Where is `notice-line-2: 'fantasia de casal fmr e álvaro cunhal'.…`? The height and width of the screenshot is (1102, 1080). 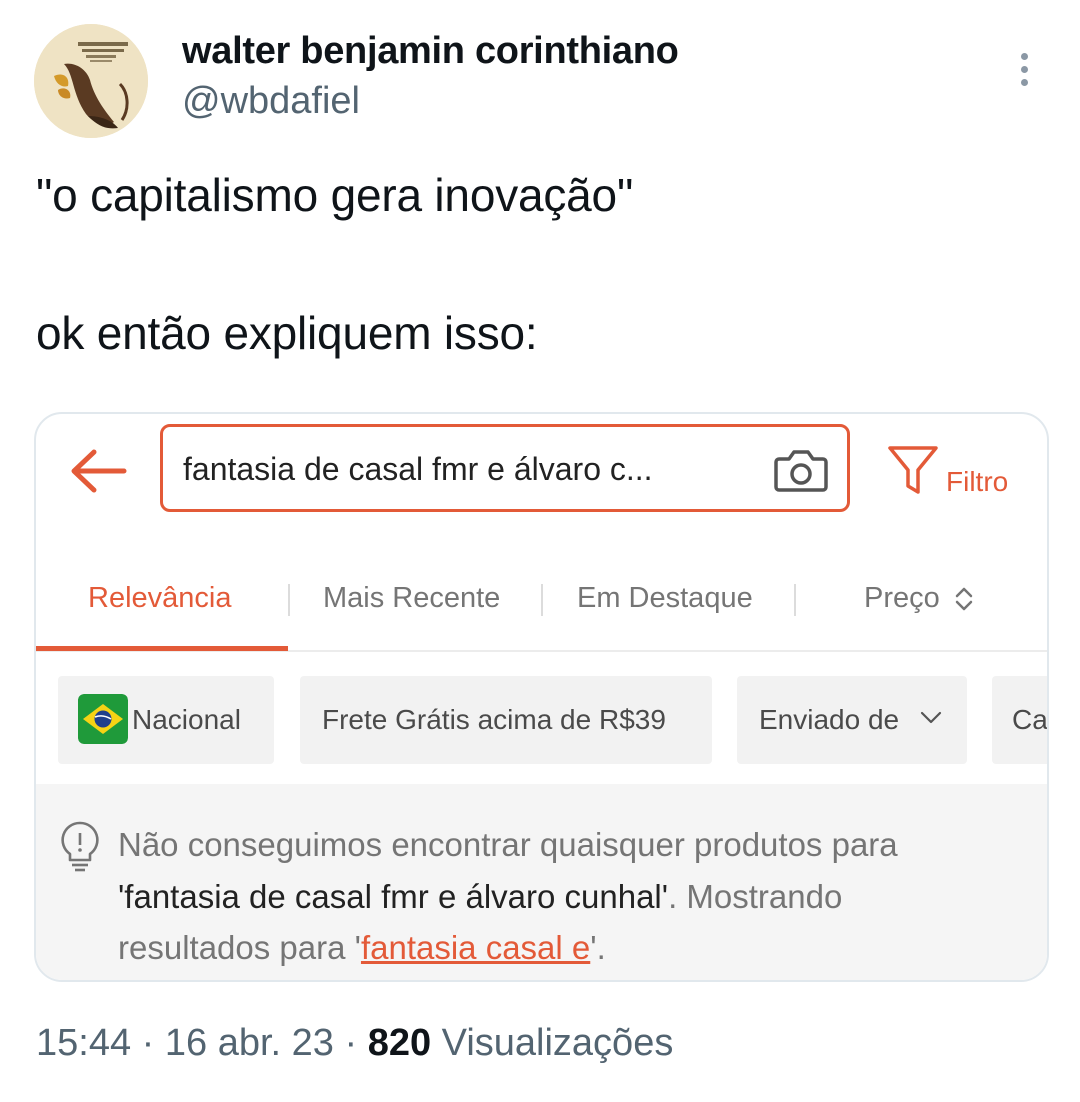
notice-line-2: 'fantasia de casal fmr e álvaro cunhal'.… is located at coordinates (480, 897).